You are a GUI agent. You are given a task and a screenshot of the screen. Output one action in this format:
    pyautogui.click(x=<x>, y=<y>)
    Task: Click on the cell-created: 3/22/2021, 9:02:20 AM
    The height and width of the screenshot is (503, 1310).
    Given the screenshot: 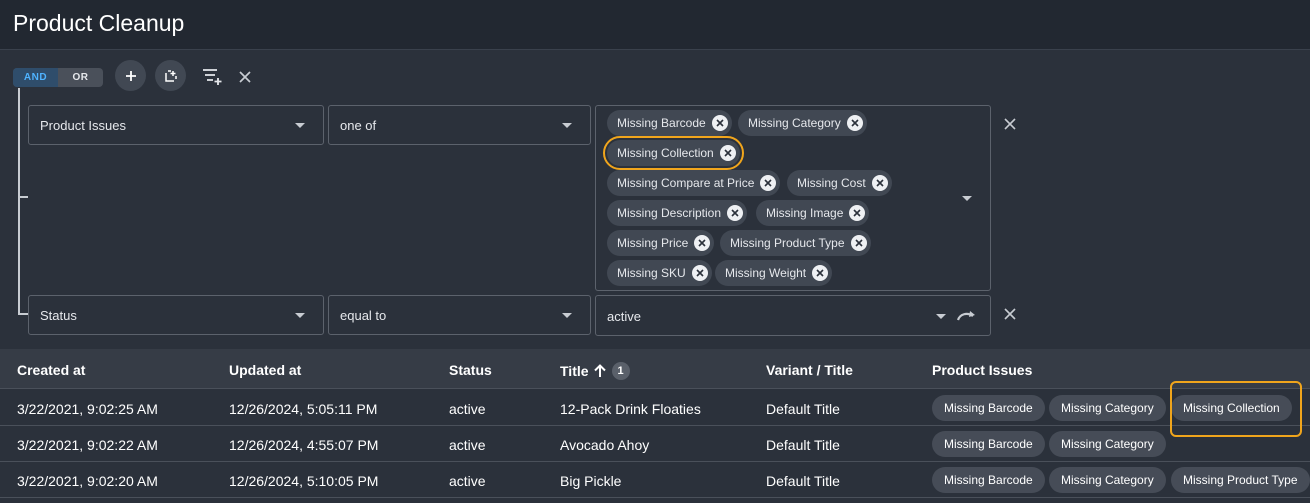 What is the action you would take?
    pyautogui.click(x=87, y=481)
    